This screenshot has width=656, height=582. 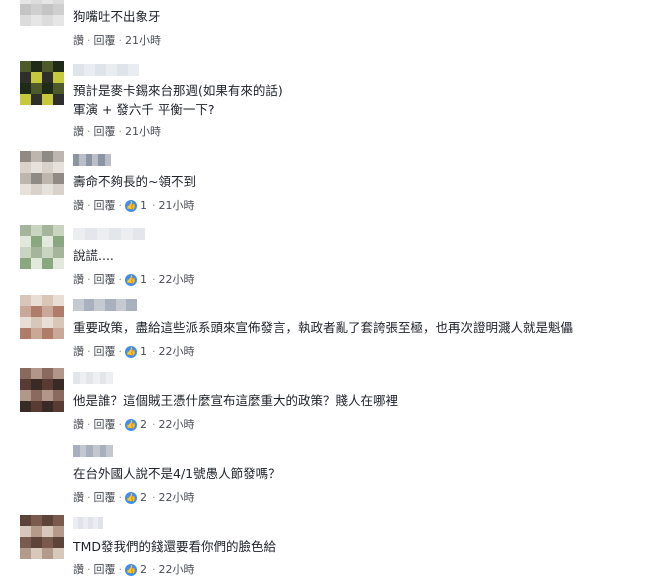 I want to click on comment-text: 他是誰？這個賊王憑什麼宣布這麼重大的政策？賤人在哪裡, so click(x=236, y=400).